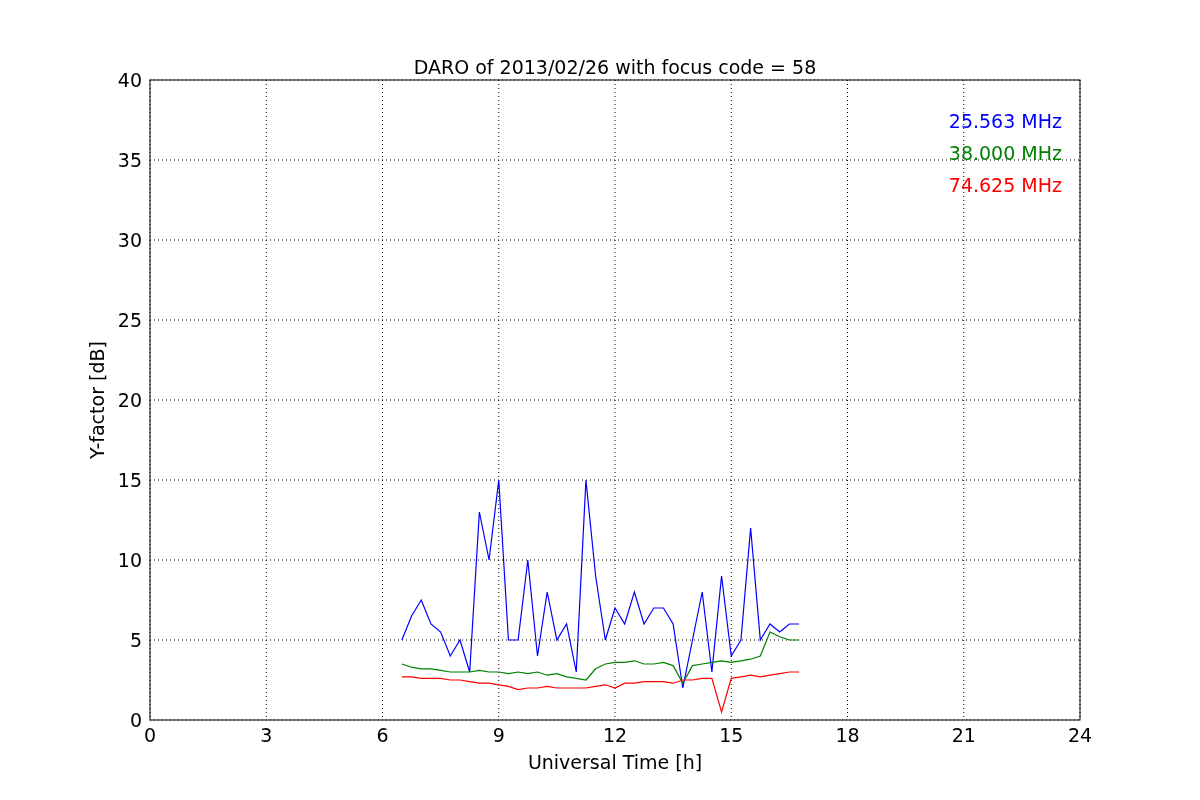 Image resolution: width=1200 pixels, height=800 pixels. What do you see at coordinates (382, 735) in the screenshot?
I see `x-tick-label: 6` at bounding box center [382, 735].